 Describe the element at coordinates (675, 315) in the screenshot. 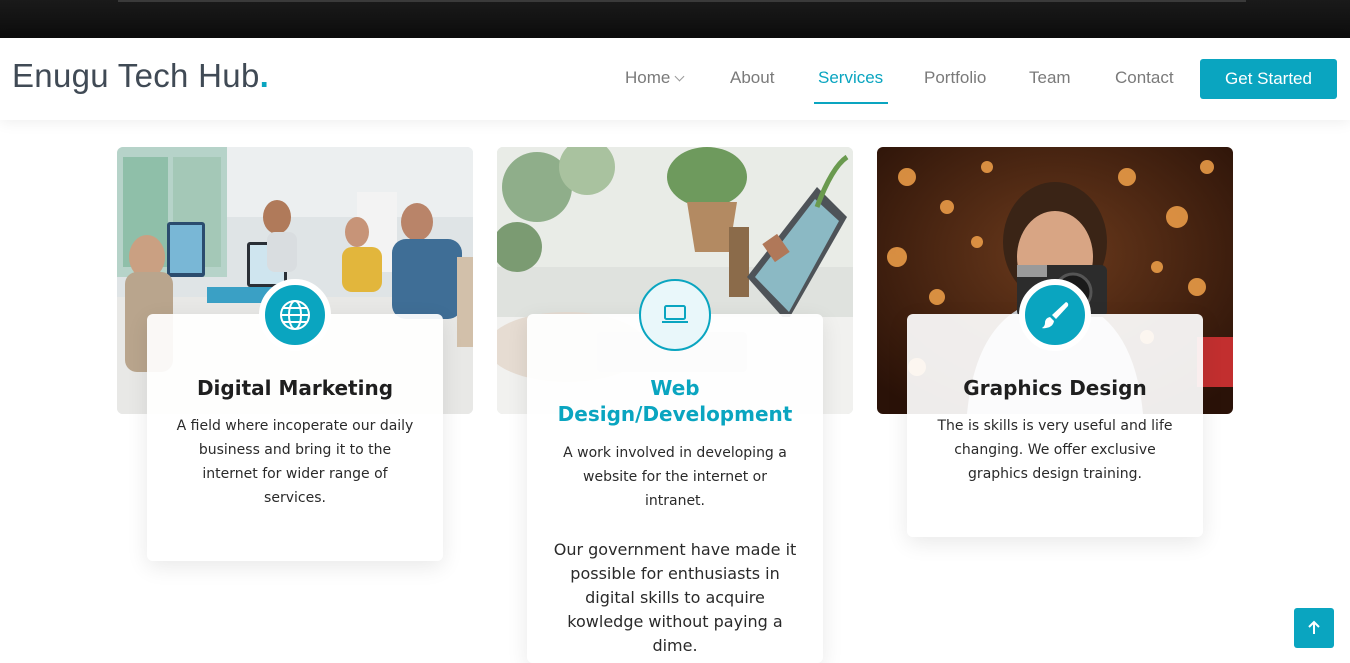

I see `laptop-icon` at that location.